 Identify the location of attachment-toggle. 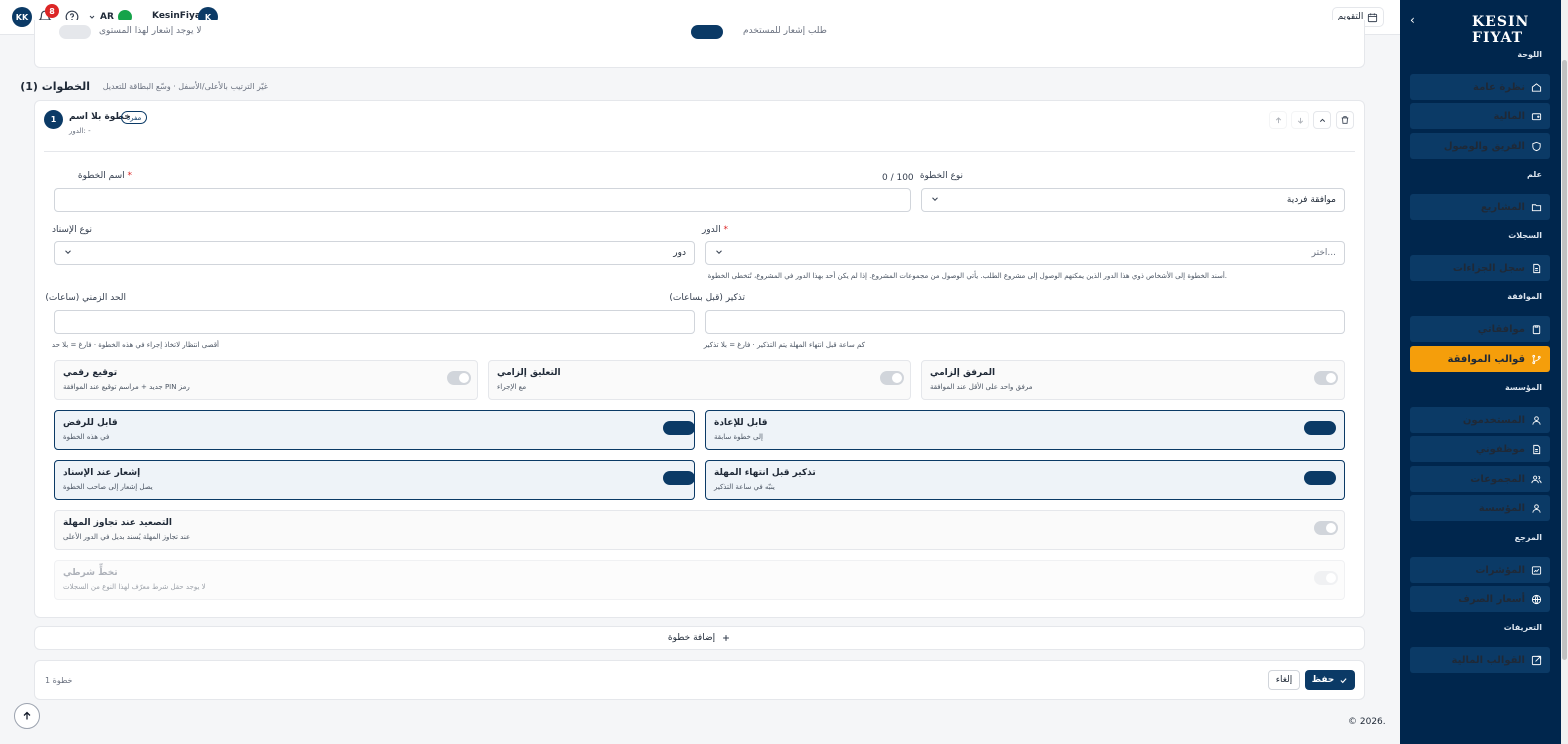
(1326, 378).